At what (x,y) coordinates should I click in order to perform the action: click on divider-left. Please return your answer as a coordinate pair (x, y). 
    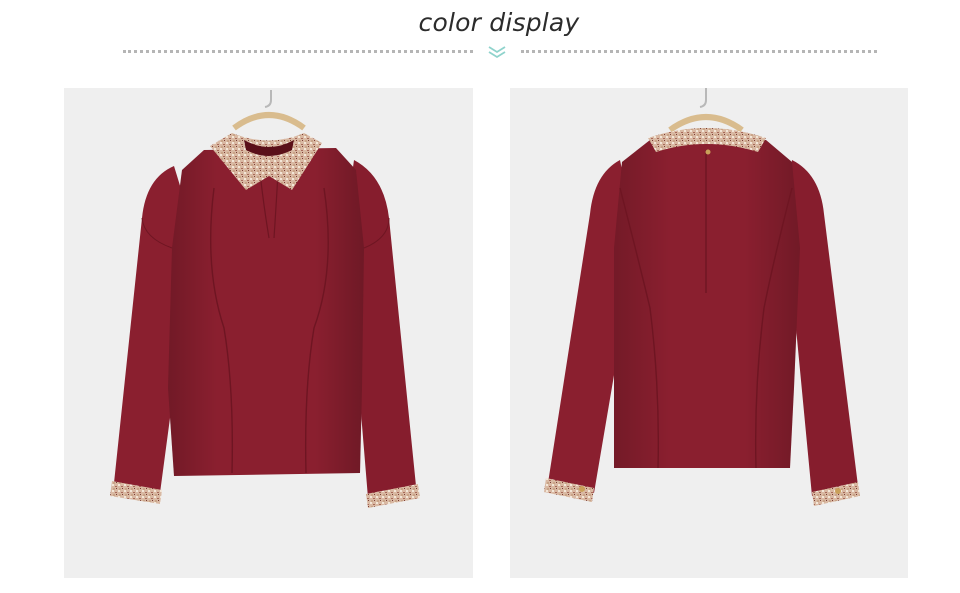
    Looking at the image, I should click on (298, 51).